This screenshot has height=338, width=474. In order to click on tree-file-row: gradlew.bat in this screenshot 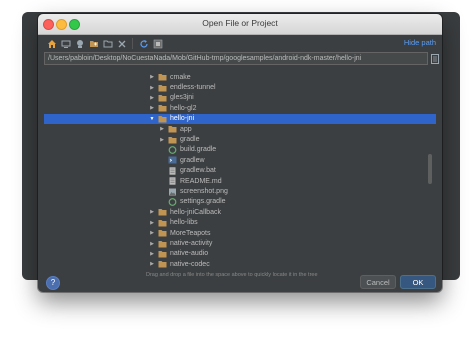, I will do `click(240, 171)`.